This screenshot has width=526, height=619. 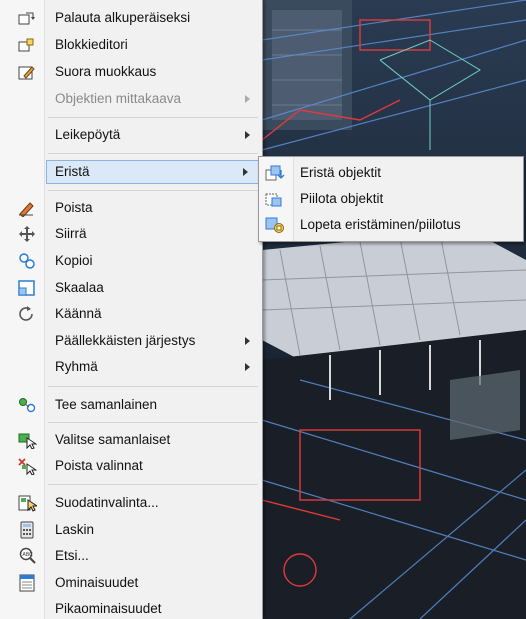 What do you see at coordinates (131, 530) in the screenshot?
I see `menu-item-calculator: Laskin` at bounding box center [131, 530].